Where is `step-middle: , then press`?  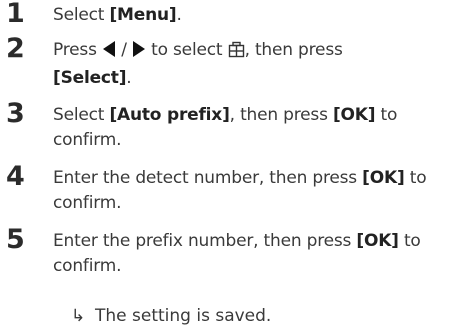
step-middle: , then press is located at coordinates (281, 115).